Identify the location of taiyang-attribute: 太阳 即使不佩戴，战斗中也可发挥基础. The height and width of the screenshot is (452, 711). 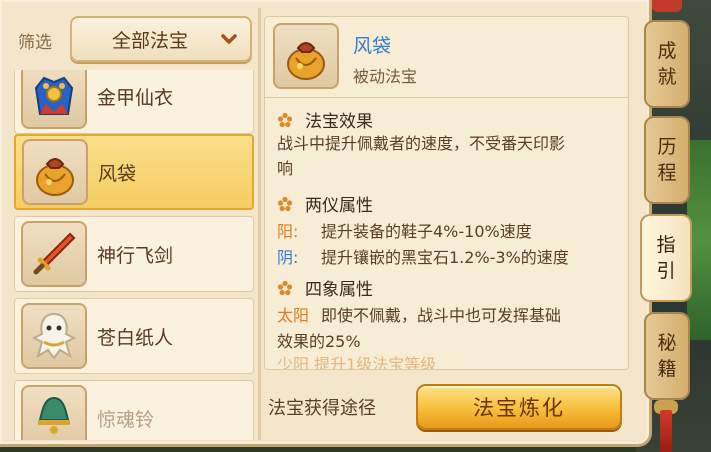
(419, 315).